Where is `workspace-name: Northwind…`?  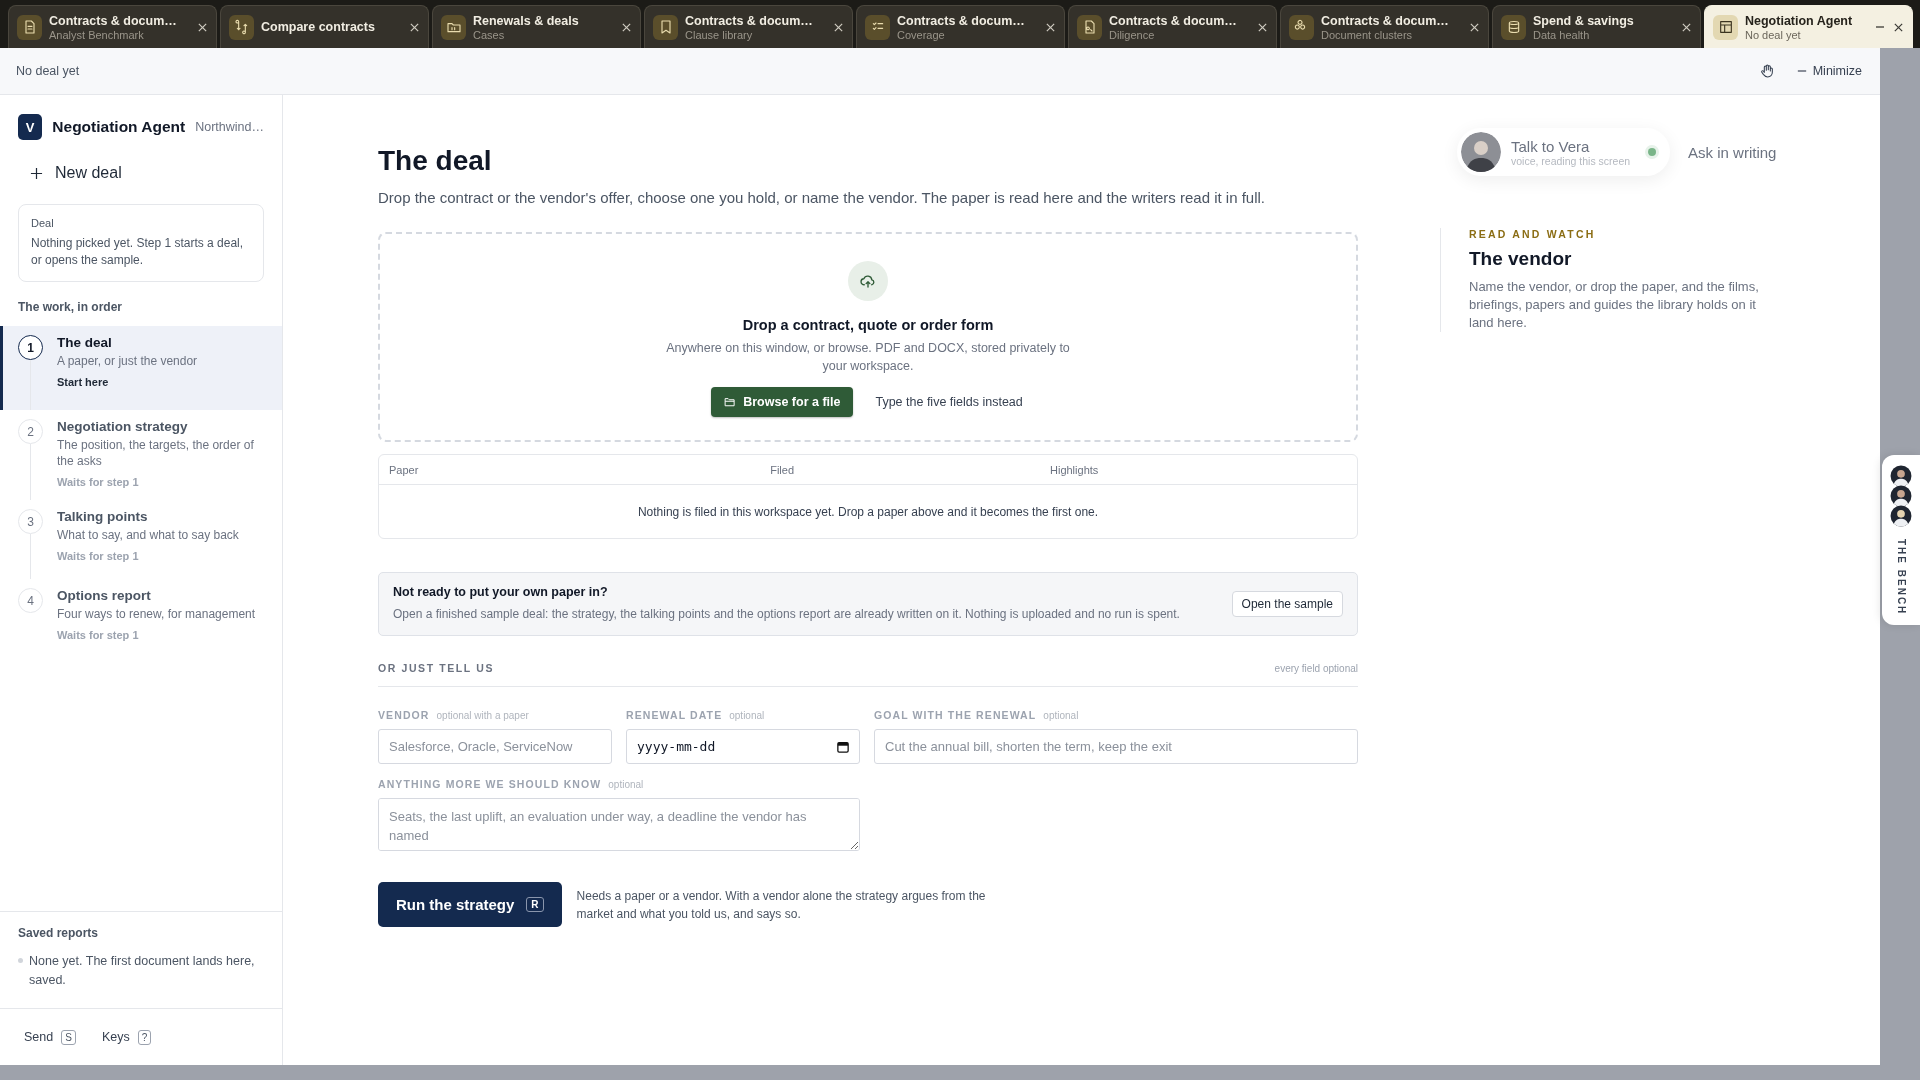 workspace-name: Northwind… is located at coordinates (229, 127).